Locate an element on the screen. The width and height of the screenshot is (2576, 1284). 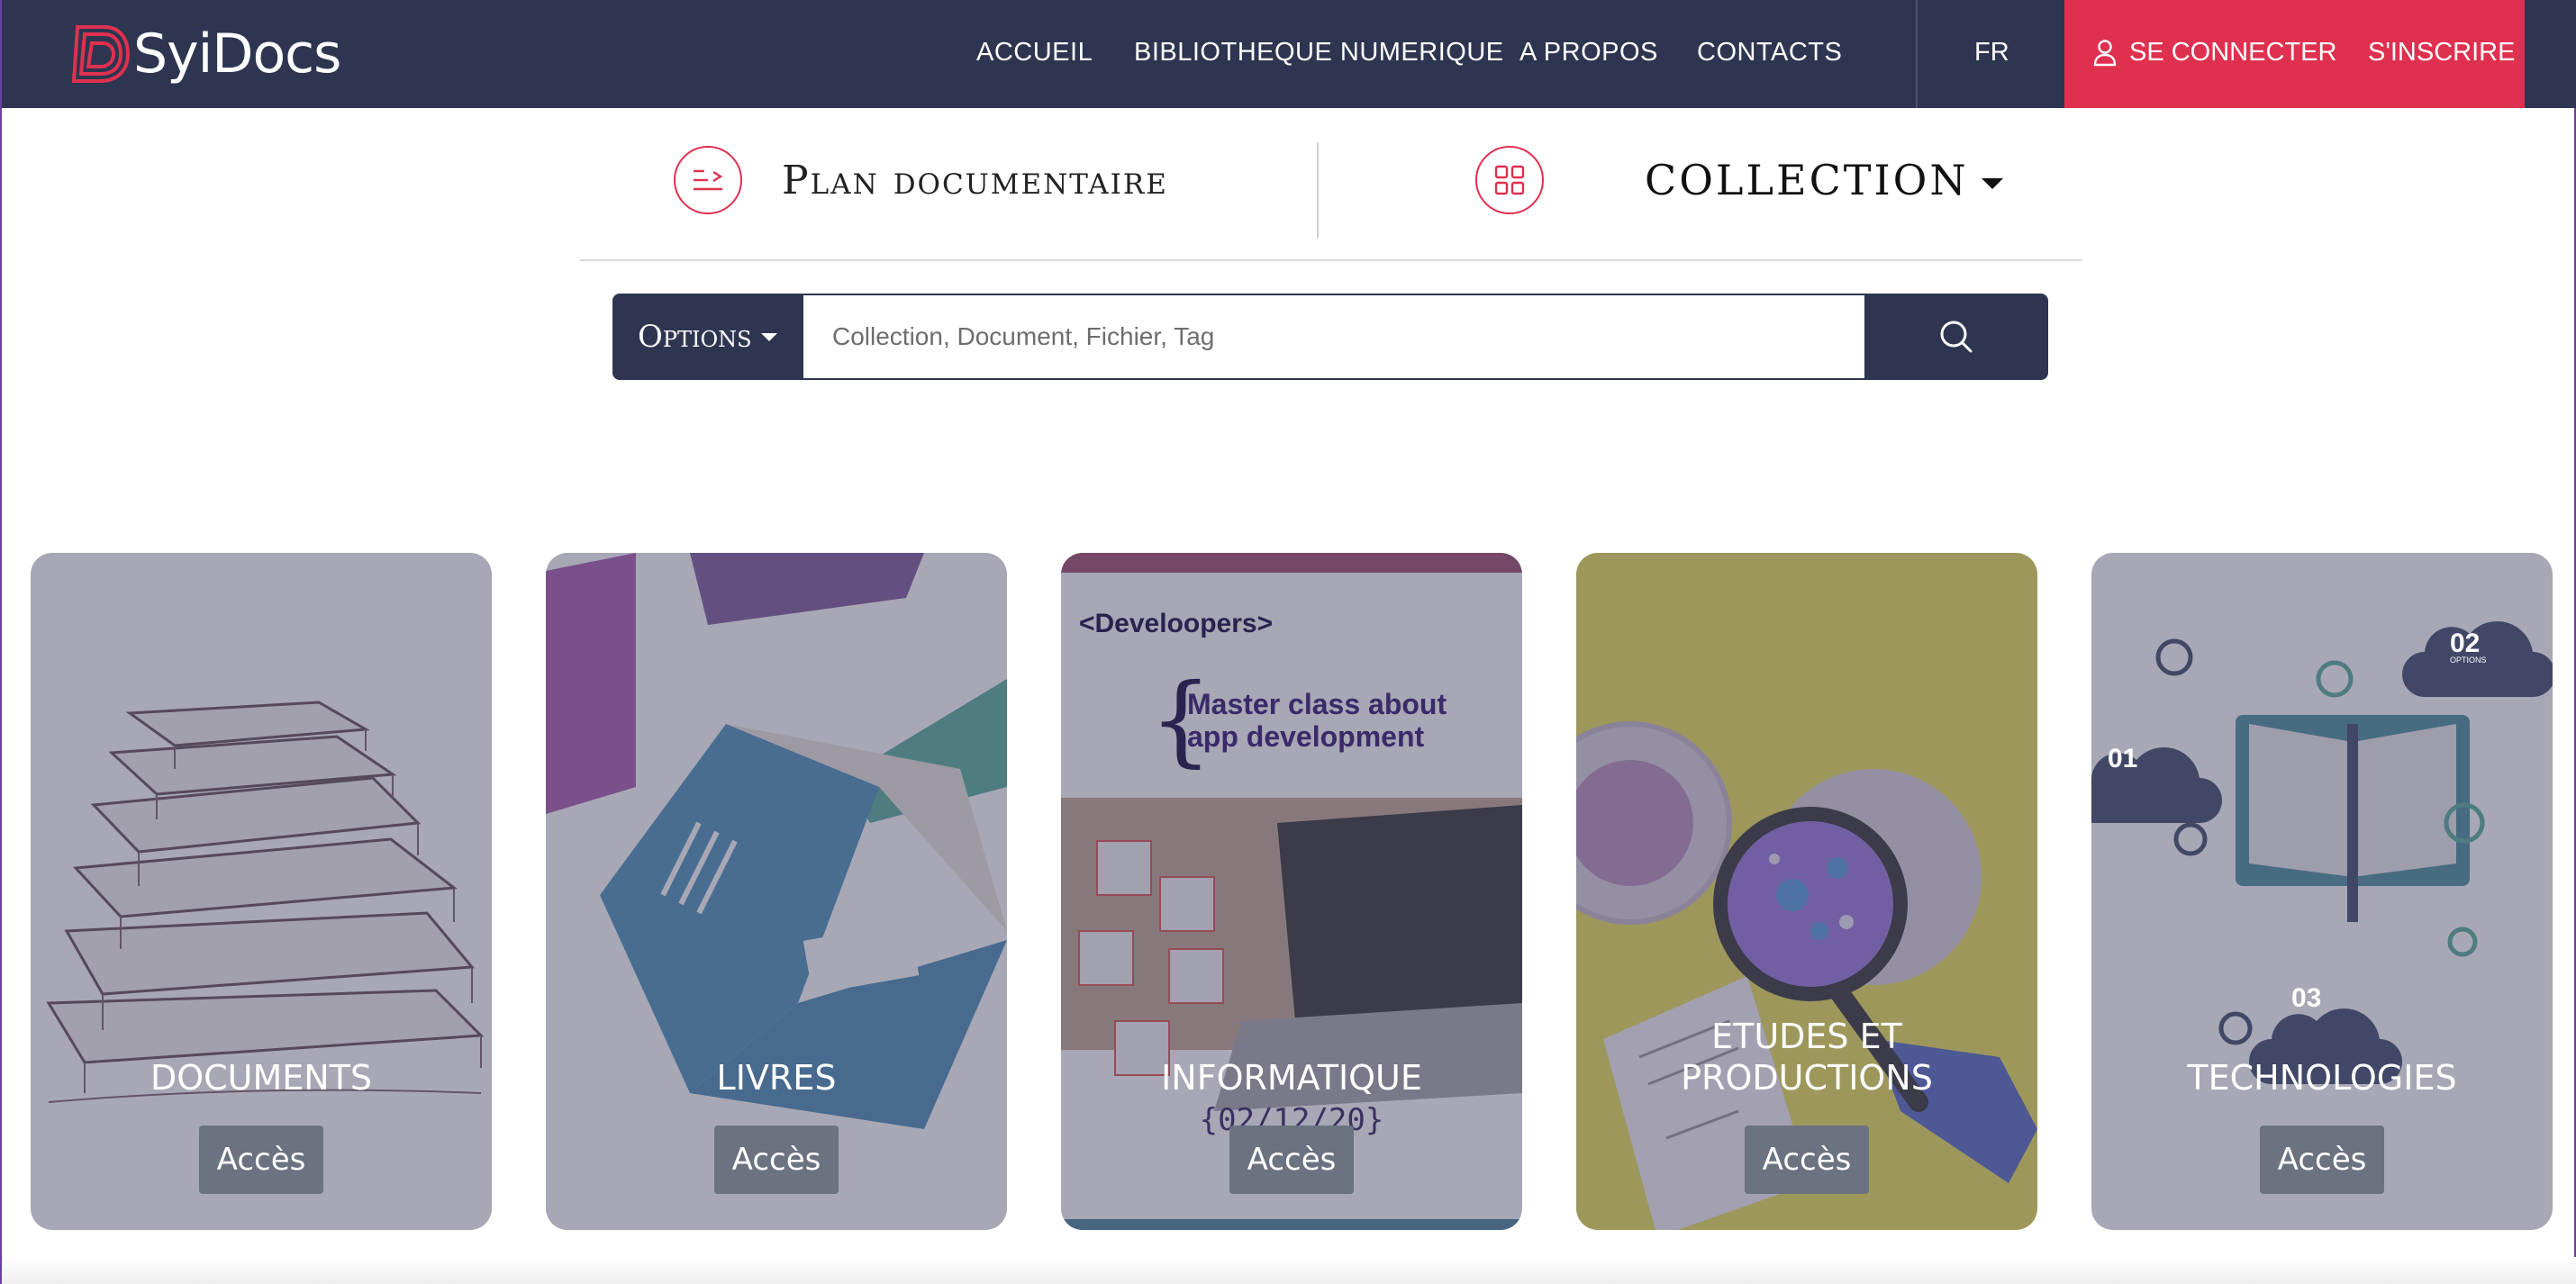
collection-circle is located at coordinates (1509, 180).